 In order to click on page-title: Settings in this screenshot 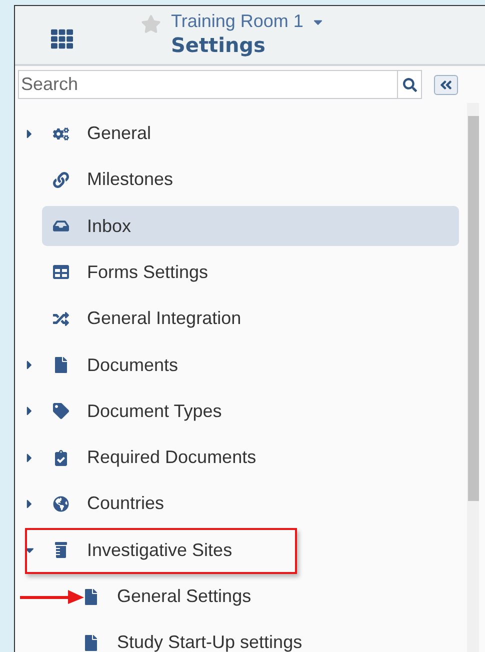, I will do `click(218, 45)`.